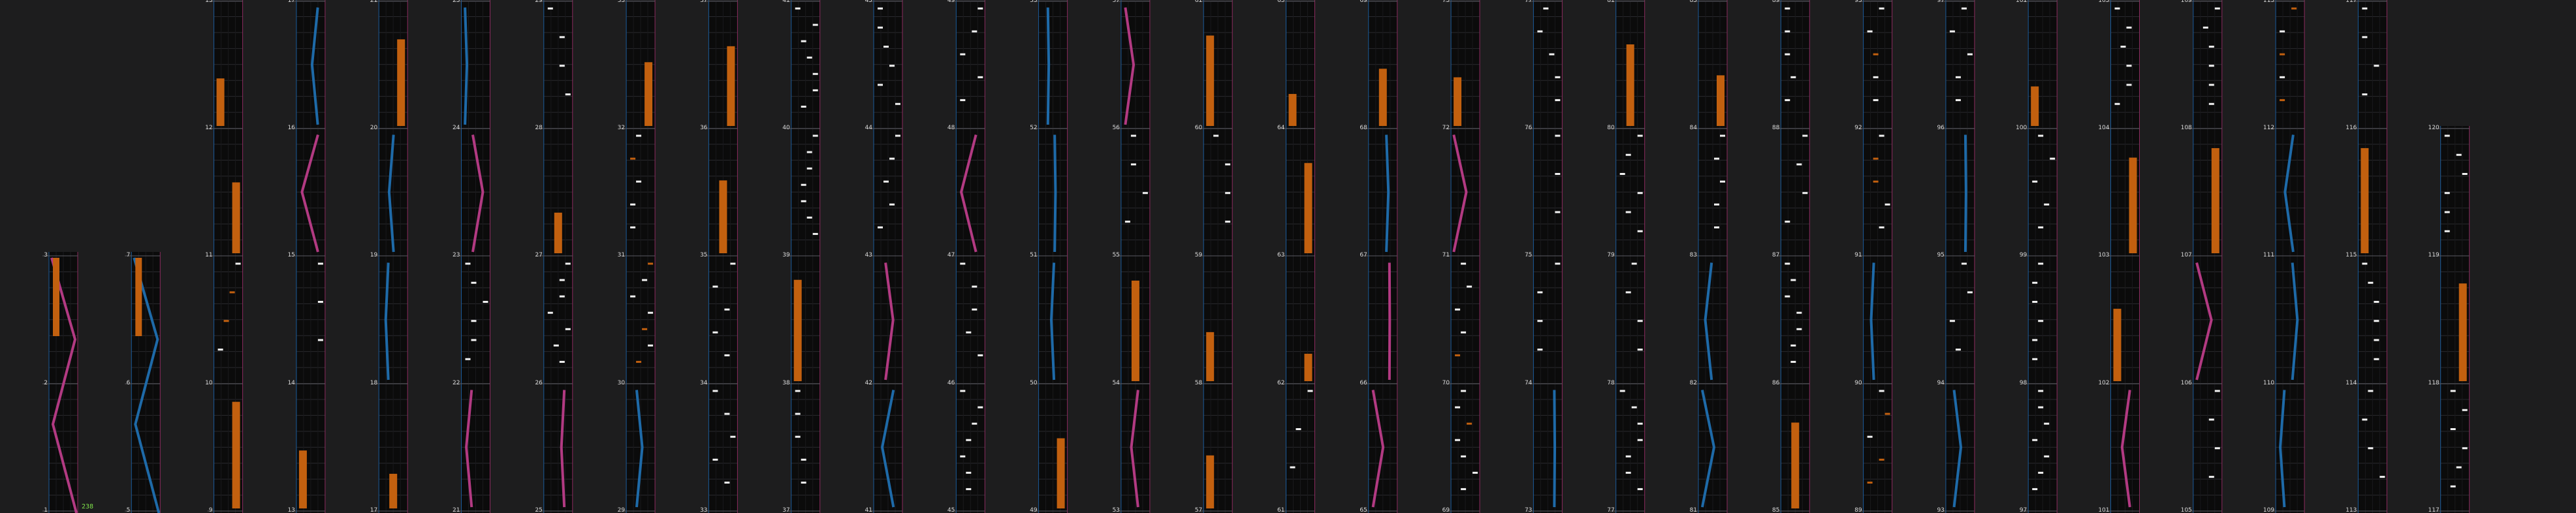  I want to click on measure-number: 59, so click(1199, 255).